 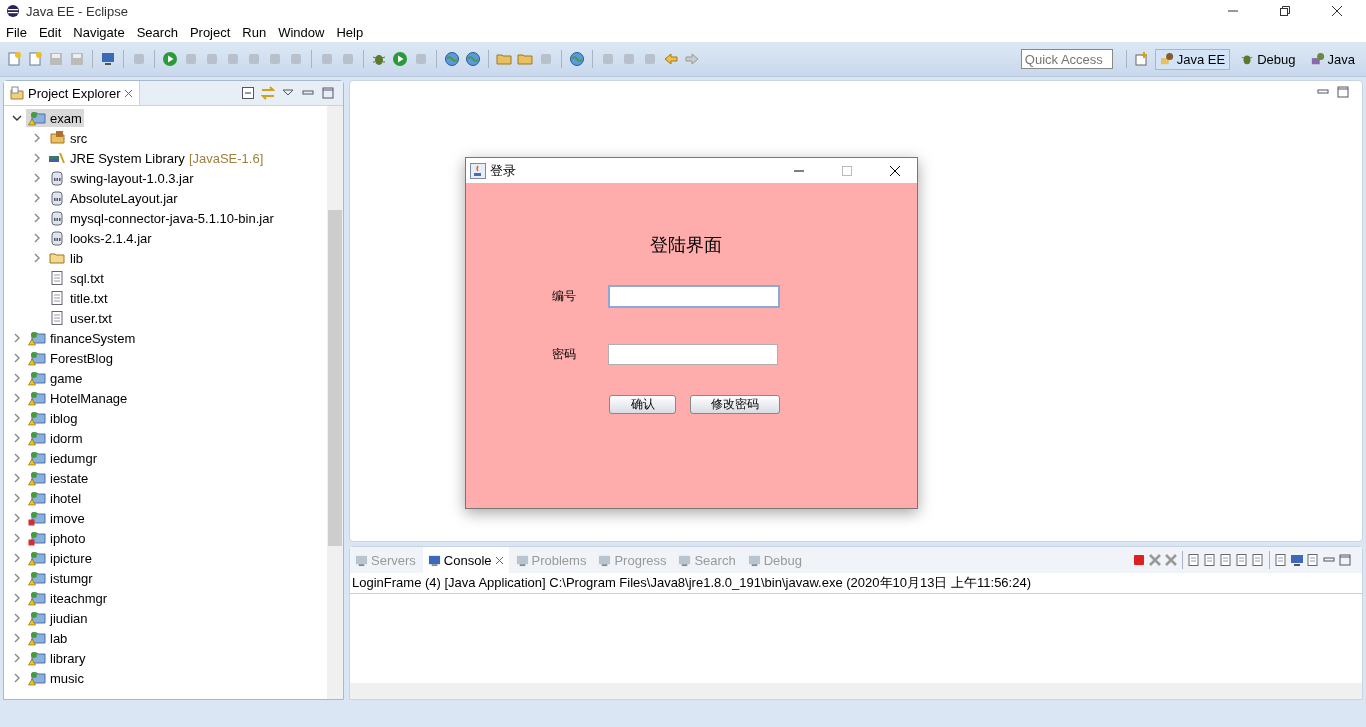 What do you see at coordinates (58, 478) in the screenshot?
I see `tree-item: iestate` at bounding box center [58, 478].